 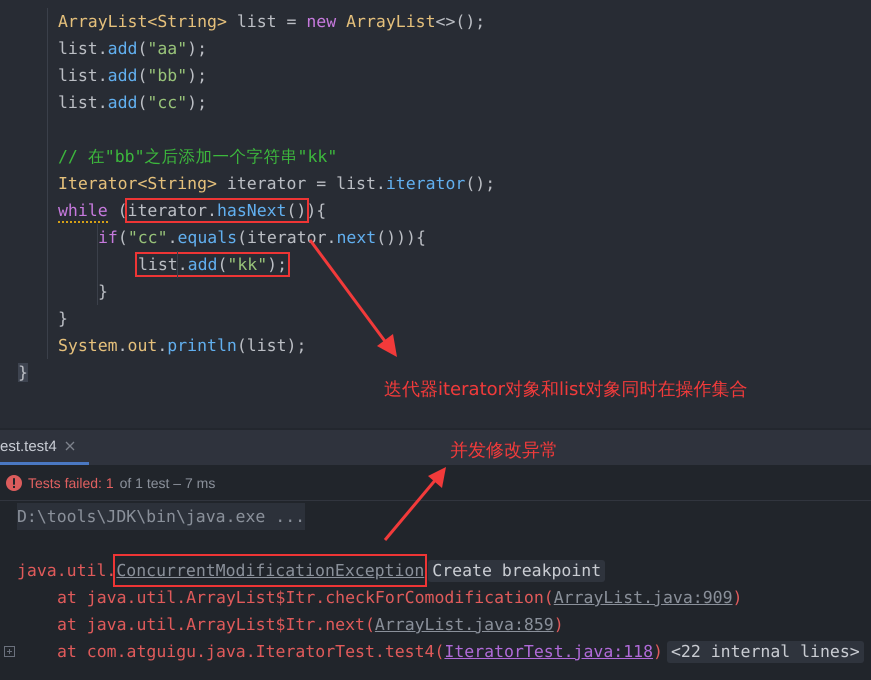 I want to click on code-line: list.add("cc");, so click(x=133, y=103).